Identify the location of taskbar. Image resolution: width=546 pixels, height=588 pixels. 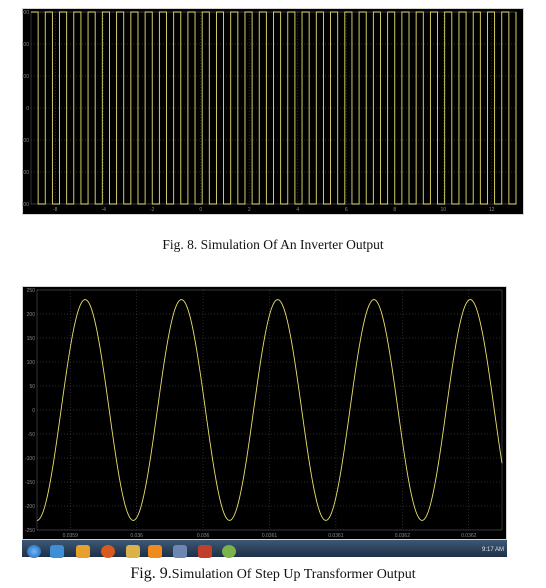
(264, 548).